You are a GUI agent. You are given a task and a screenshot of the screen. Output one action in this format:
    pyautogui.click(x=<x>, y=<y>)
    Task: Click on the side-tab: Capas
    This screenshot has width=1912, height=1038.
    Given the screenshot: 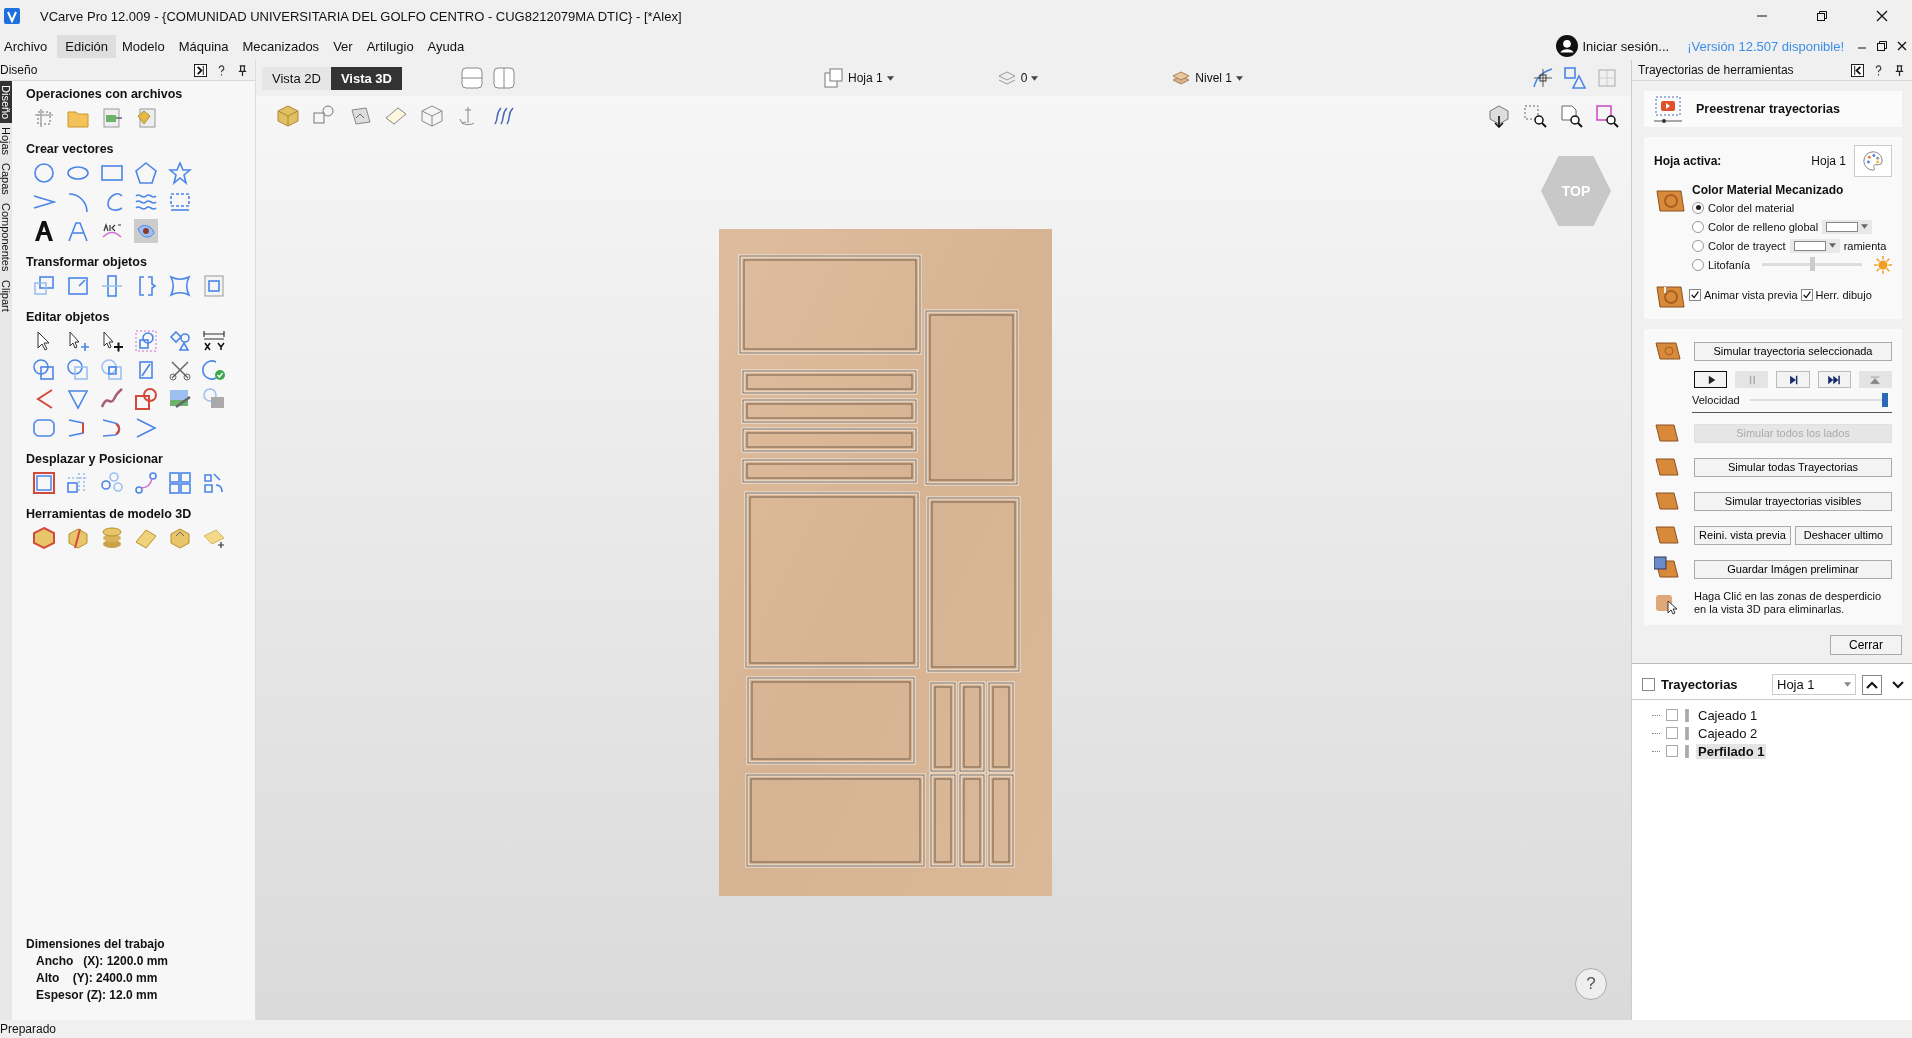 What is the action you would take?
    pyautogui.click(x=6, y=179)
    